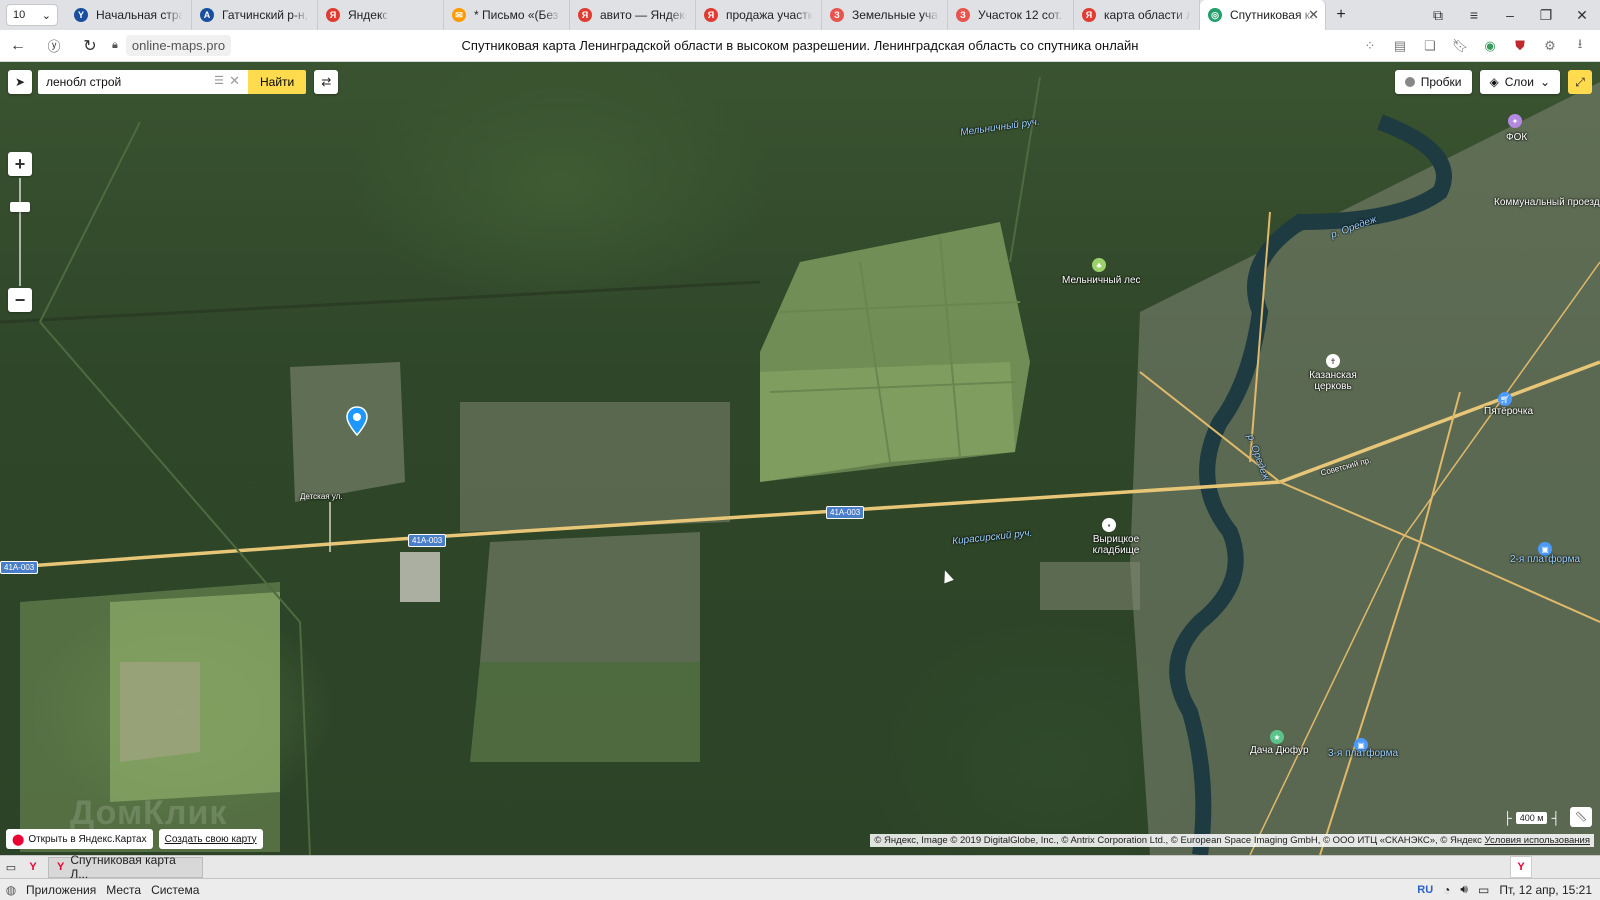 This screenshot has width=1600, height=900. Describe the element at coordinates (1519, 82) in the screenshot. I see `layers-button: ◈ Слои ⌄` at that location.